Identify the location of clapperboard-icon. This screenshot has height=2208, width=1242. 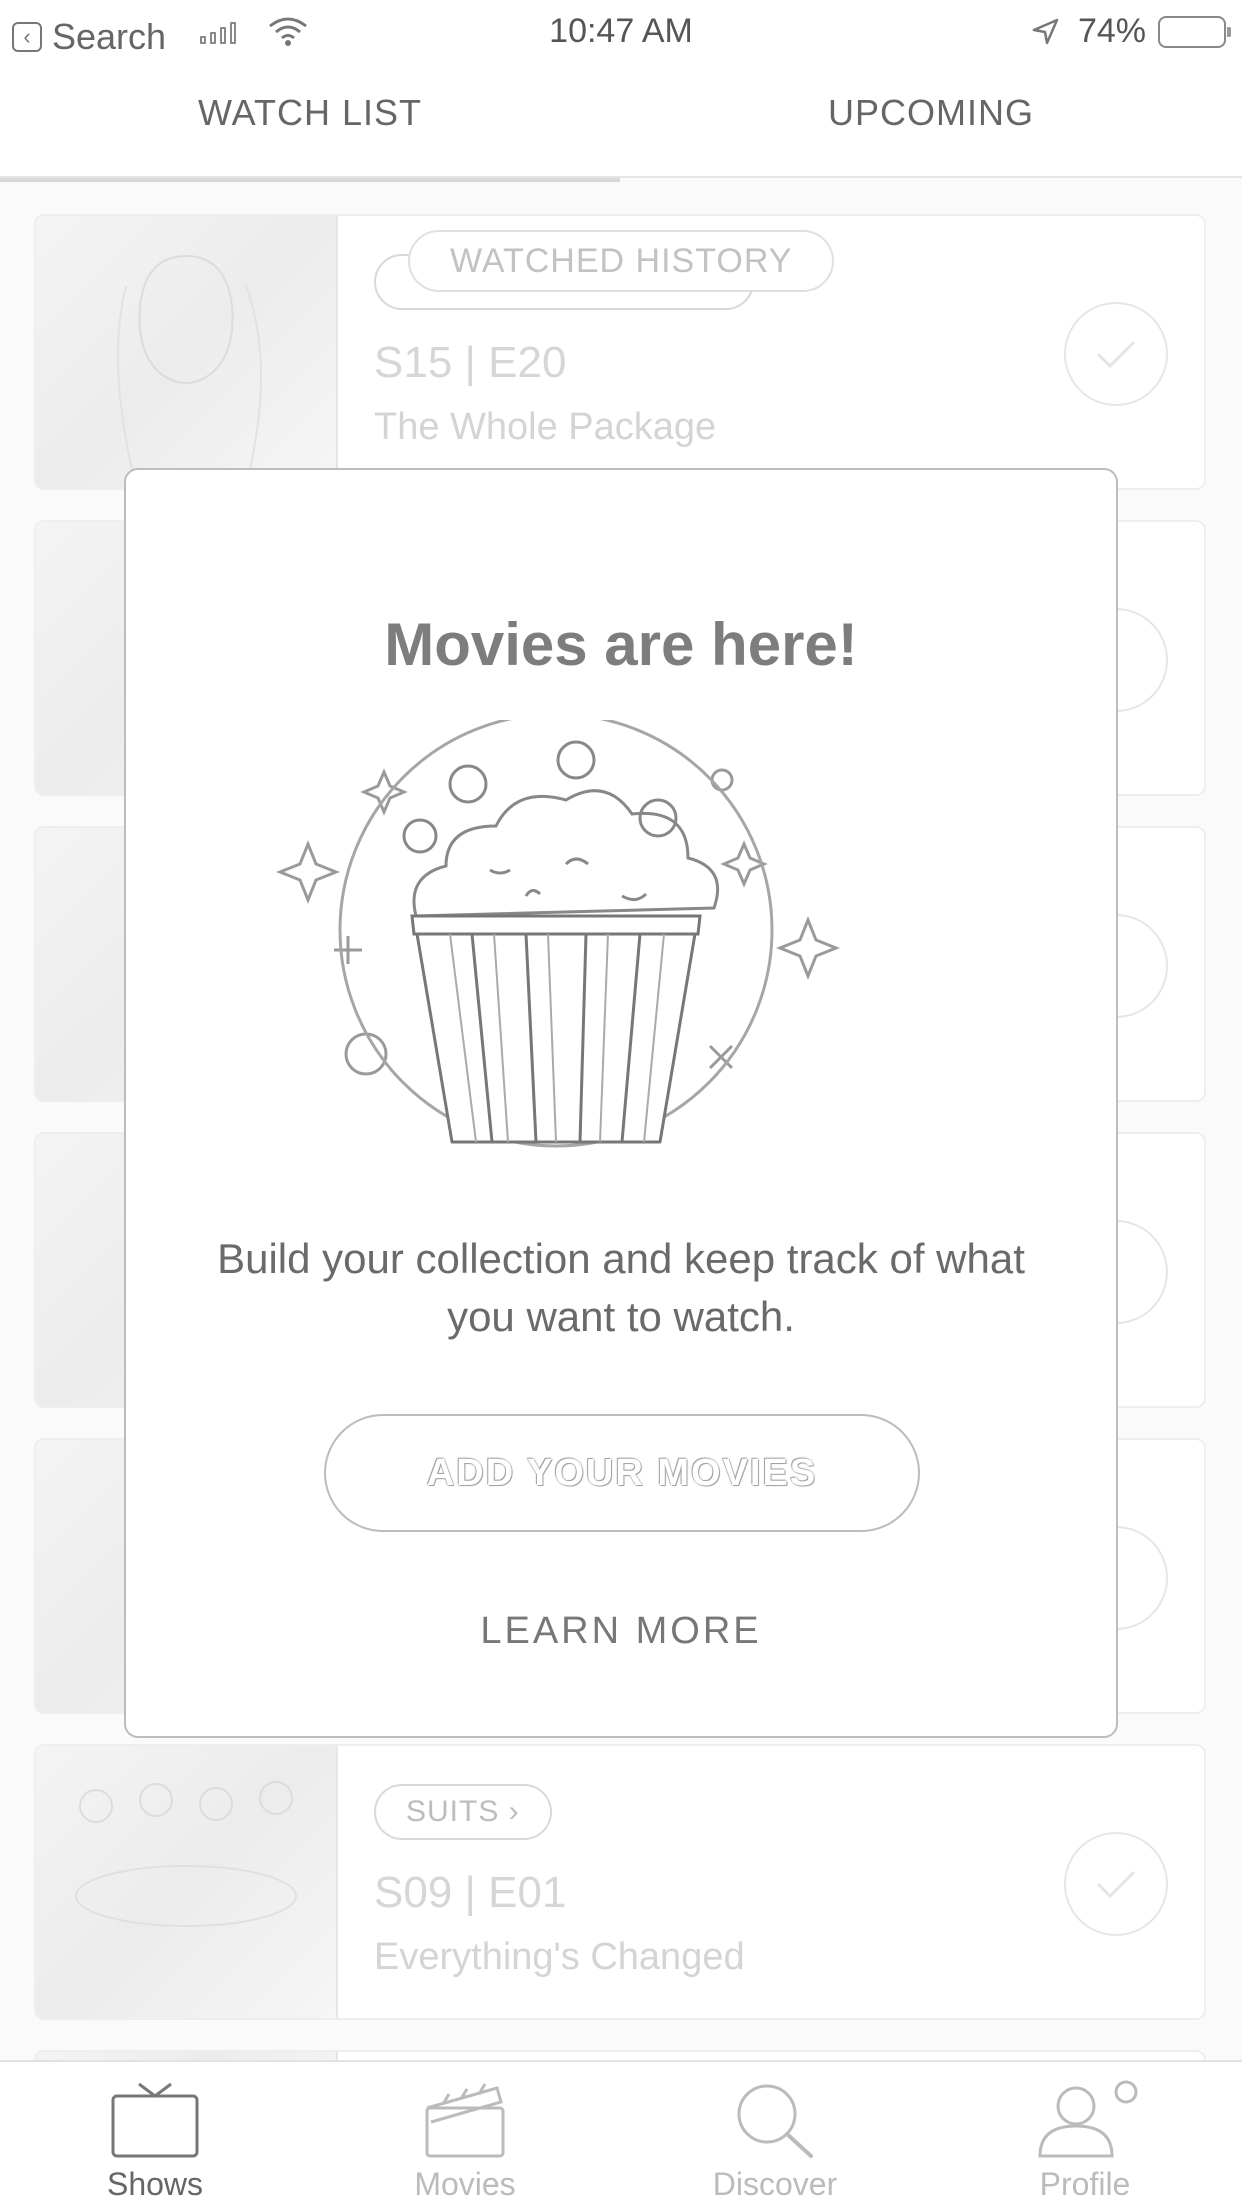
(465, 2120).